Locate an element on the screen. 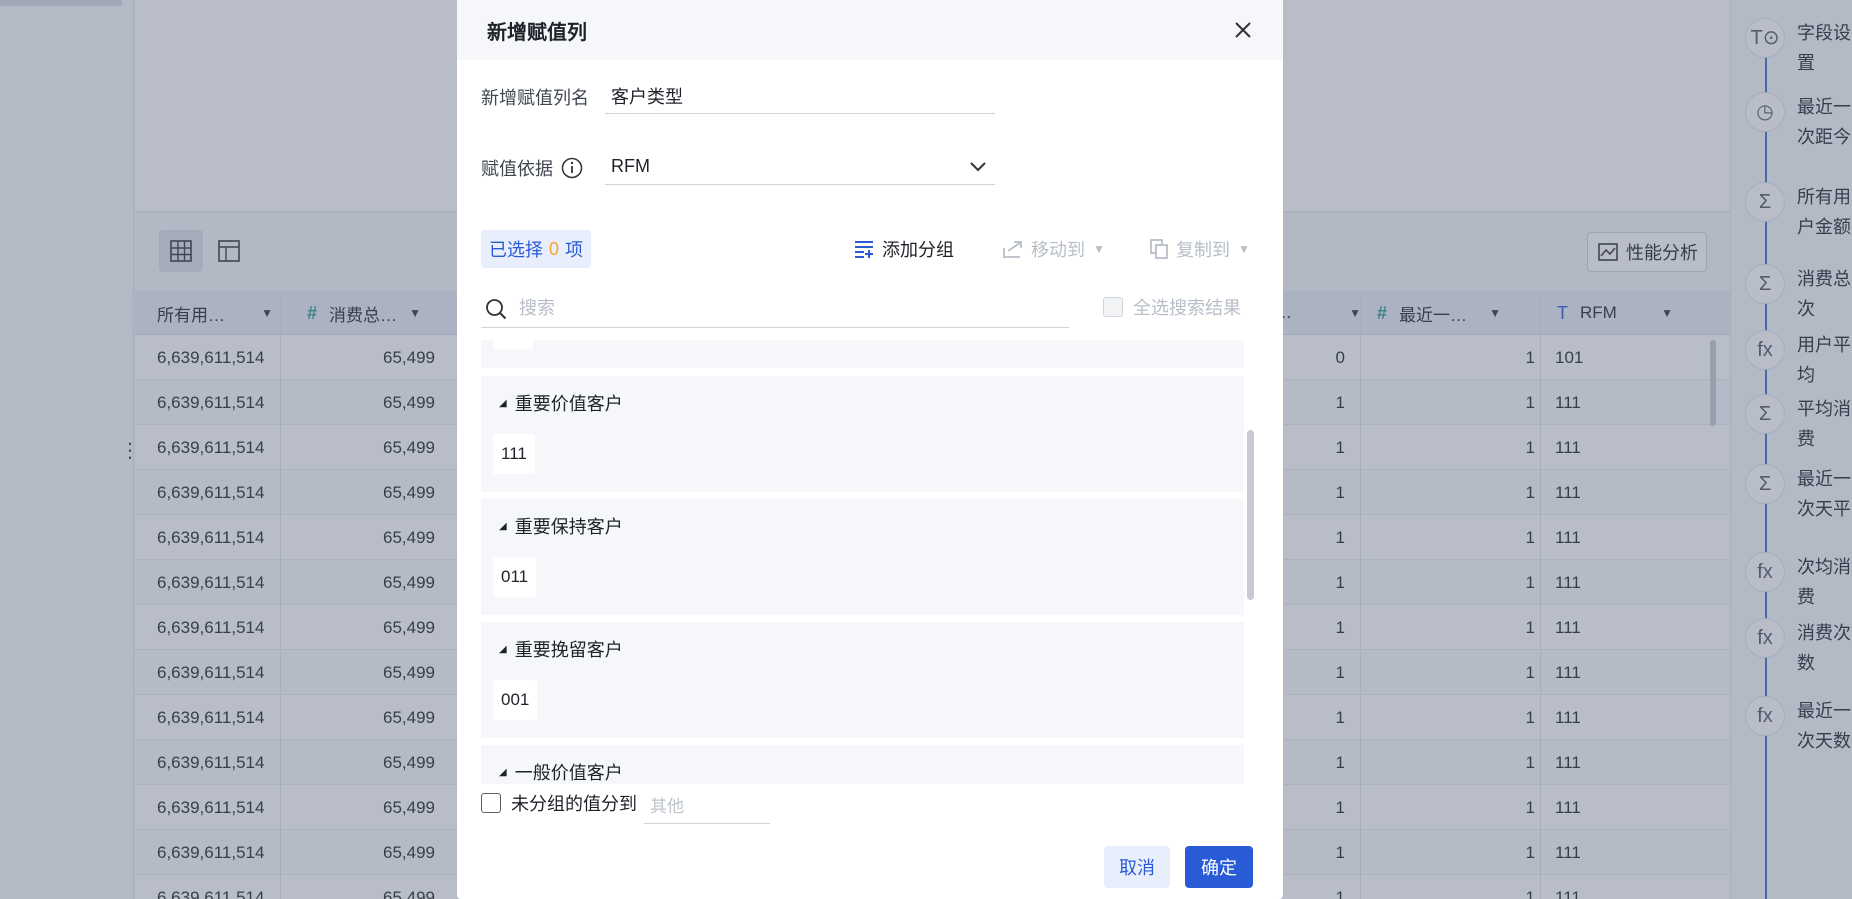  confirm-button: 确定 is located at coordinates (1219, 867).